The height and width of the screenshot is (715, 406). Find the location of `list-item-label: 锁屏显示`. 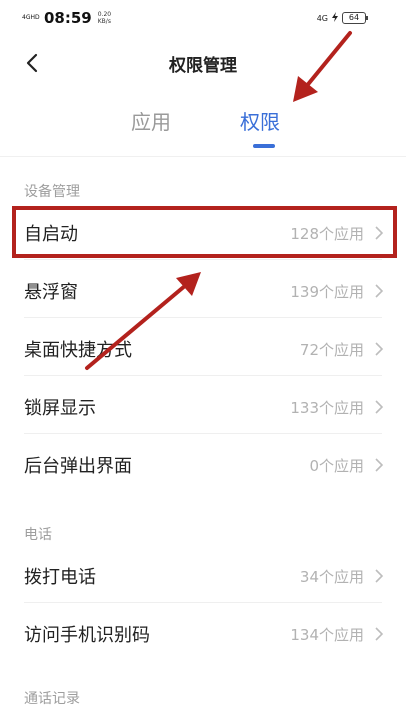

list-item-label: 锁屏显示 is located at coordinates (60, 408).